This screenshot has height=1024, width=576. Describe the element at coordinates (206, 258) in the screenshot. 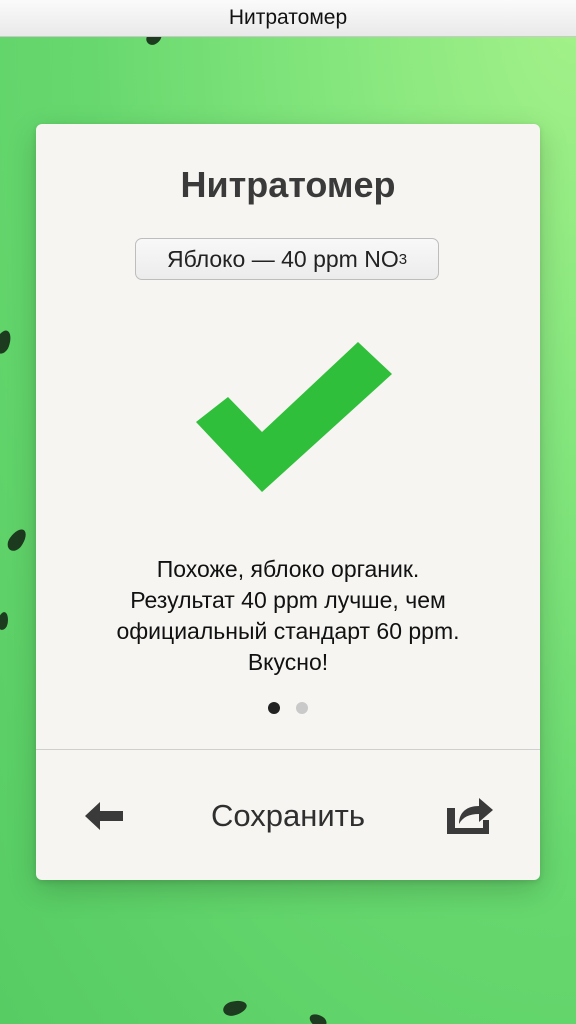

I see `result-product: Яблоко` at that location.